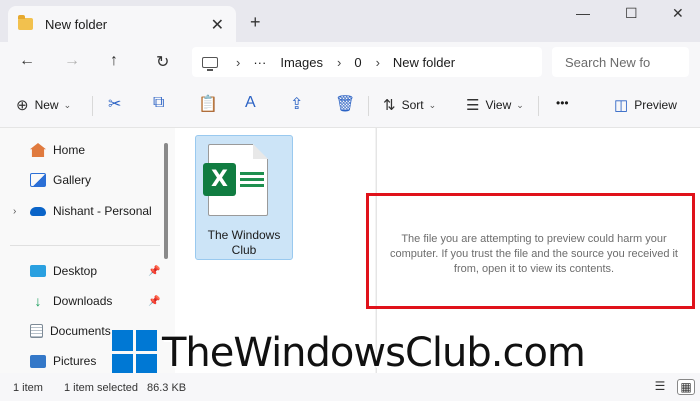  I want to click on file-item-the-windows-club: X The Windows Club, so click(244, 197).